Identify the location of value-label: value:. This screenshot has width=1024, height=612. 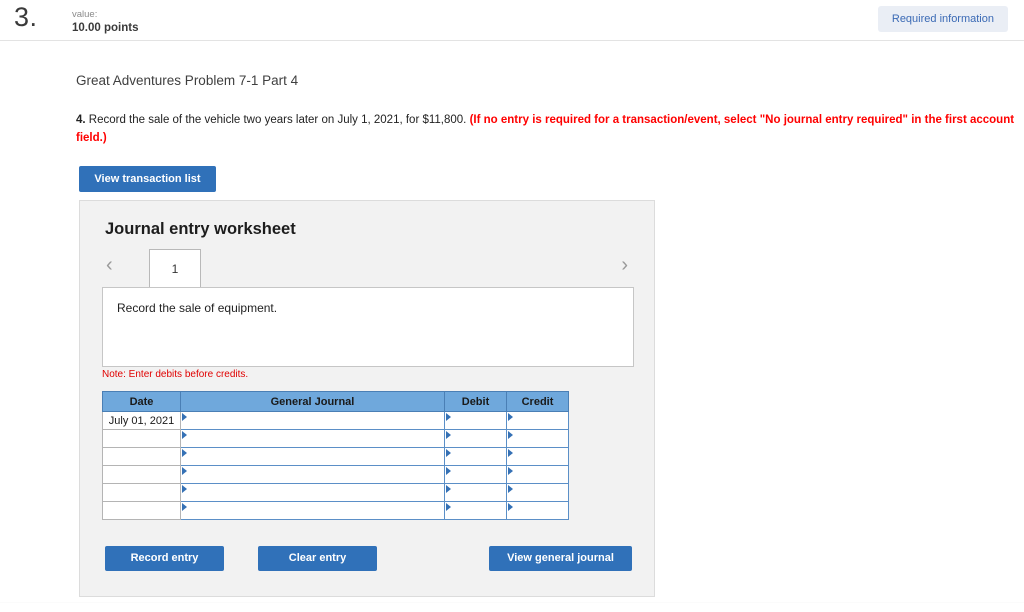
(85, 14).